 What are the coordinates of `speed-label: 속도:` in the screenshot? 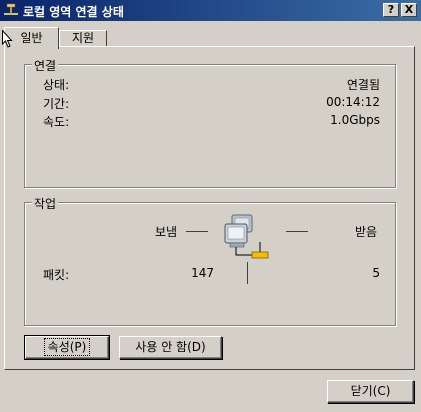 It's located at (56, 122).